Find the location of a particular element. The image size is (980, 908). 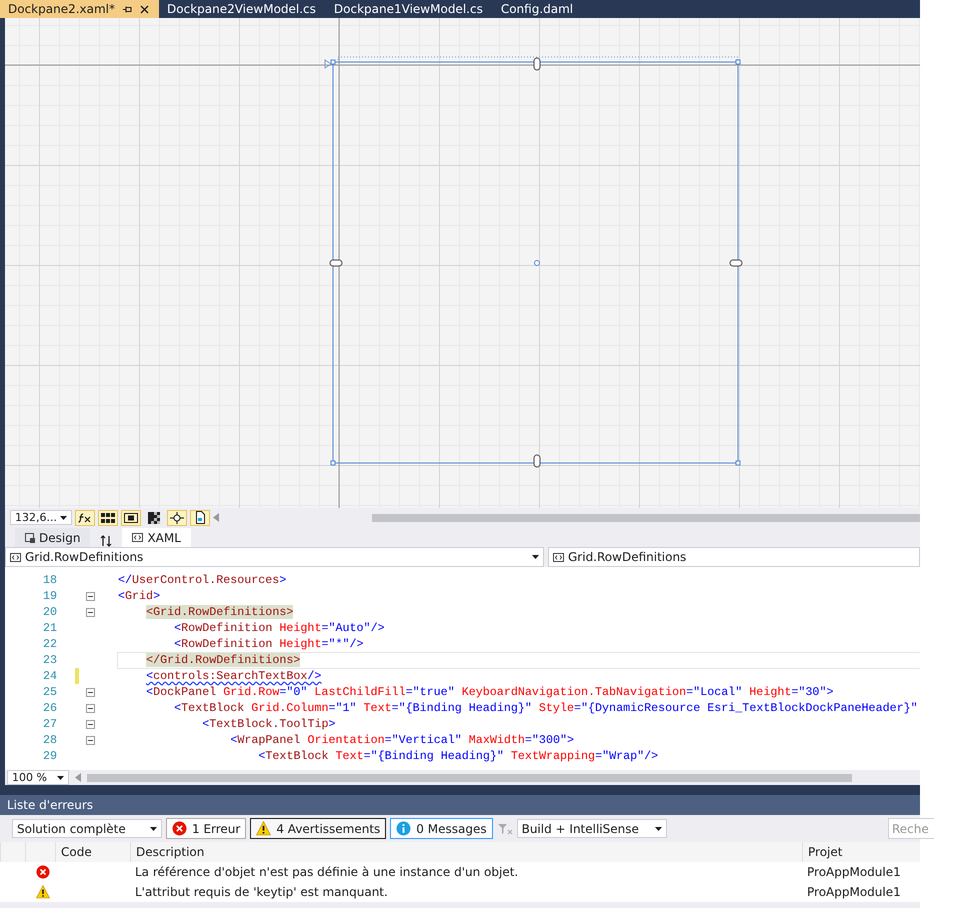

column-header: Code is located at coordinates (76, 852).